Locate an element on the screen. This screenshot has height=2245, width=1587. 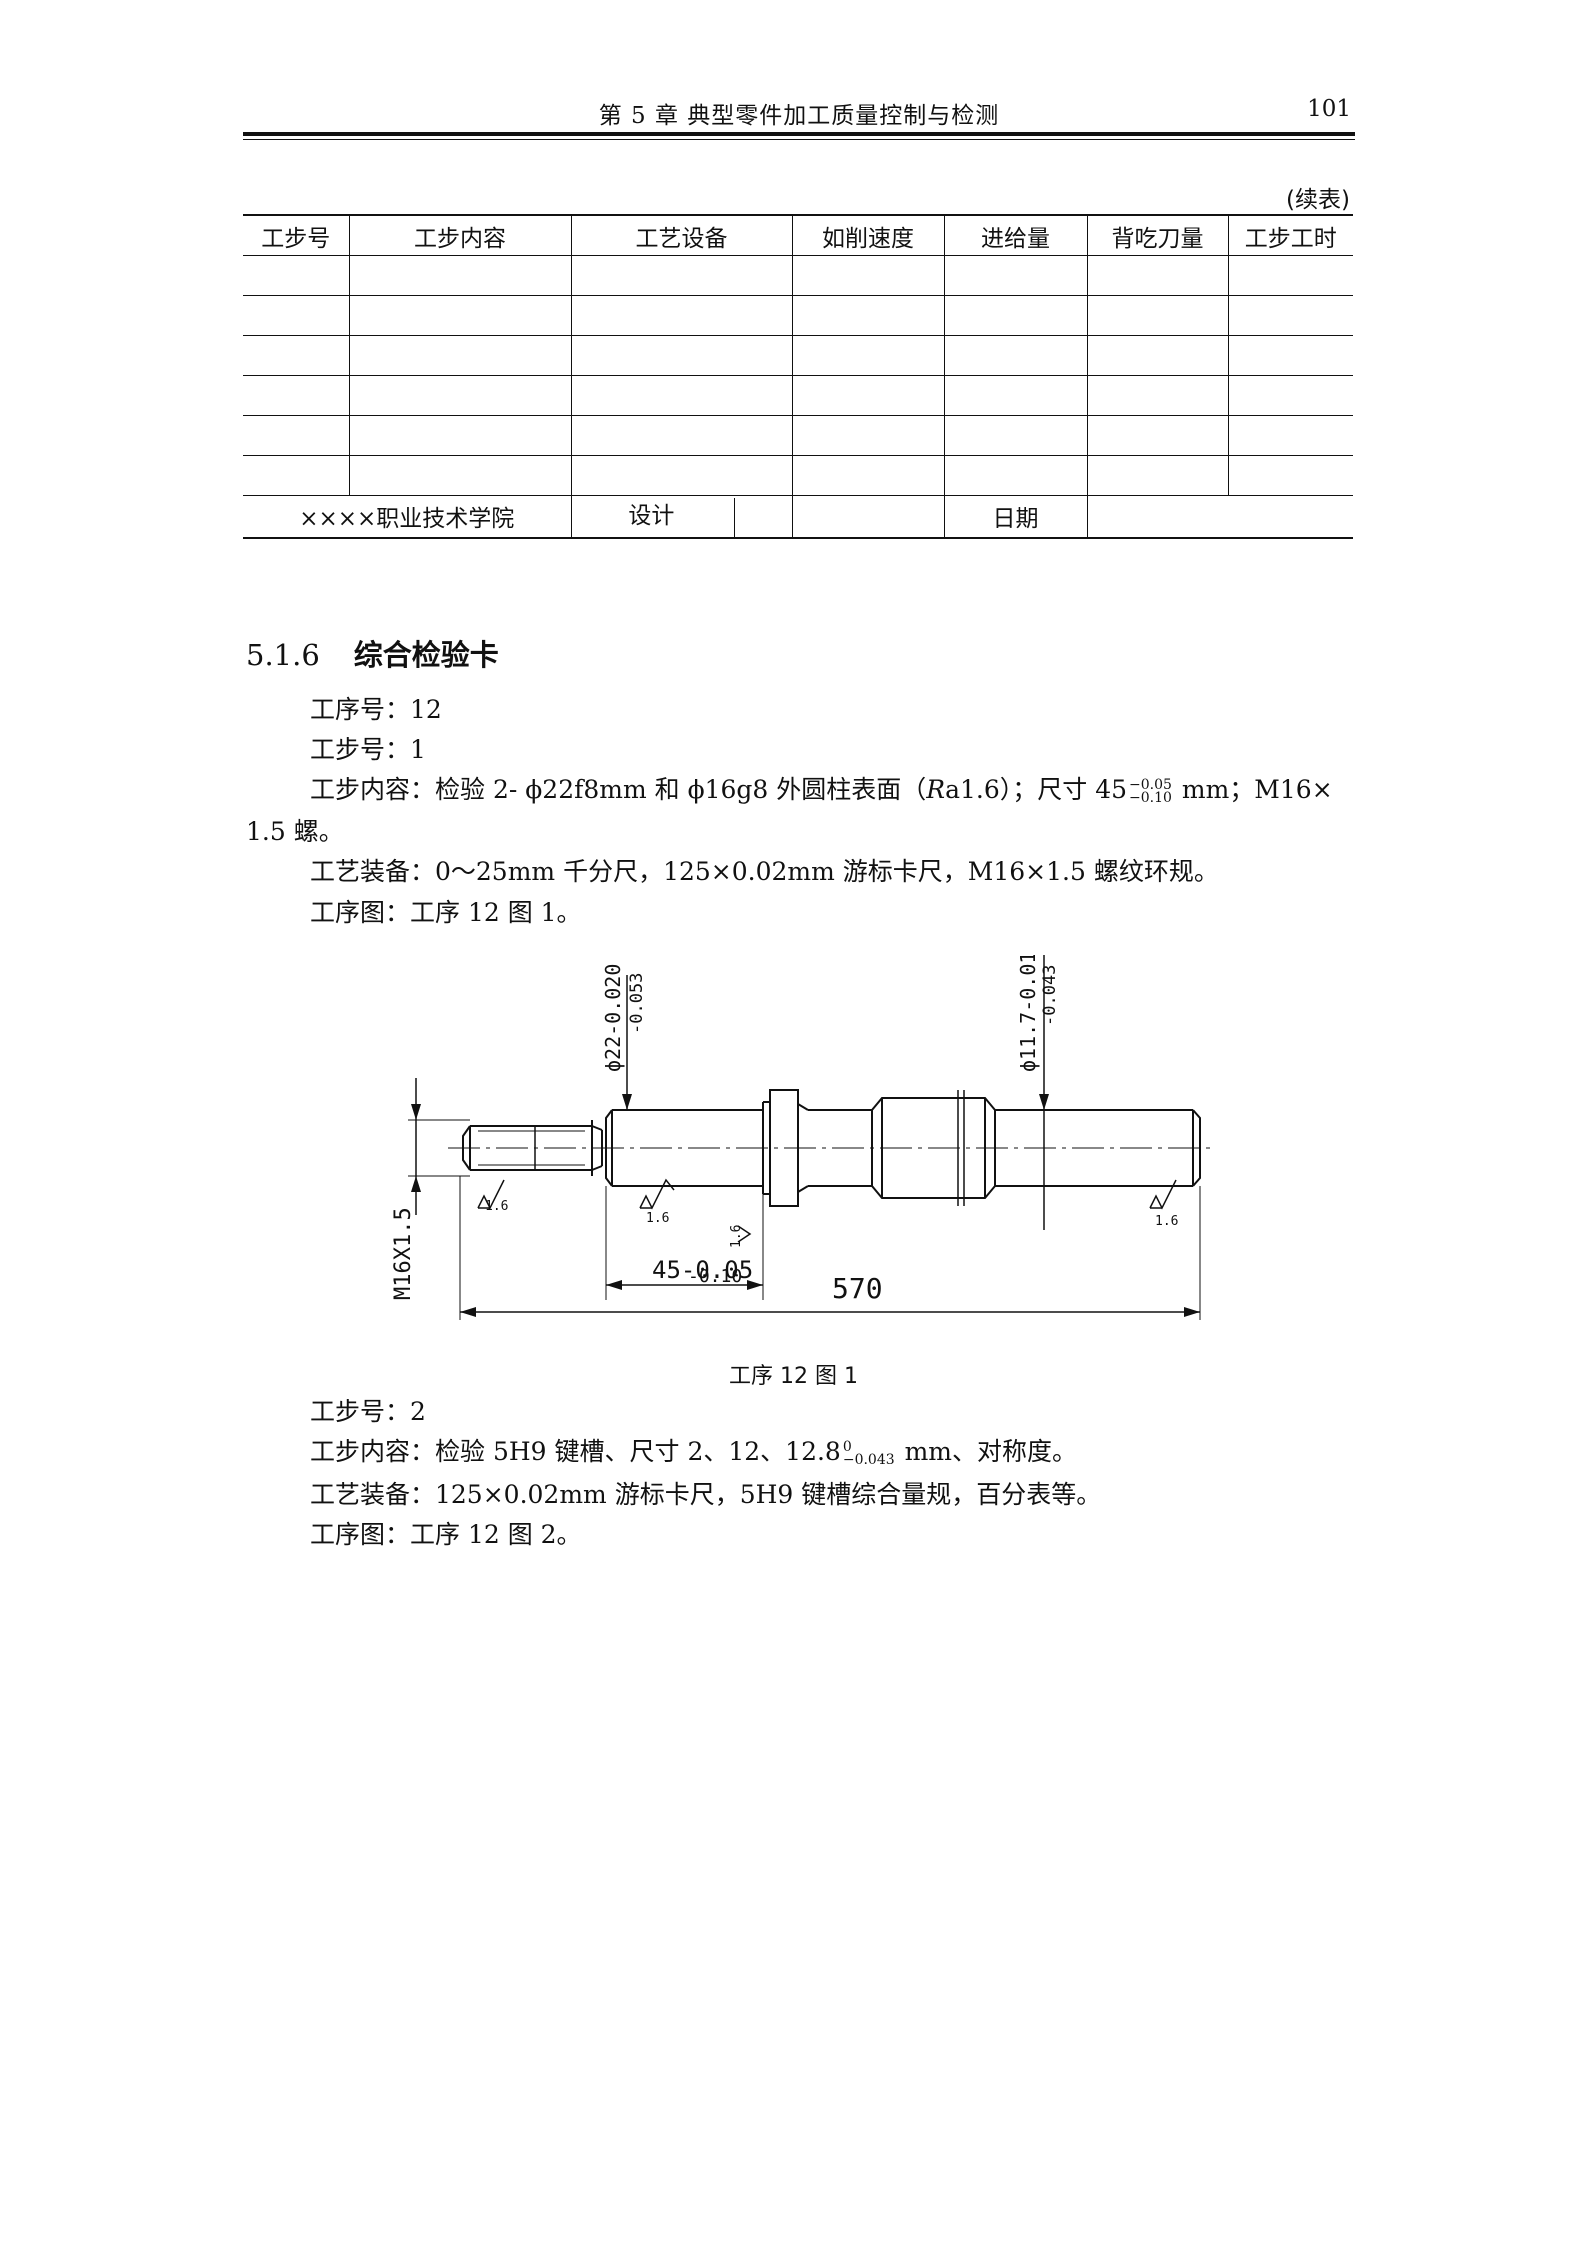
continued-label: (续表) is located at coordinates (1318, 200).